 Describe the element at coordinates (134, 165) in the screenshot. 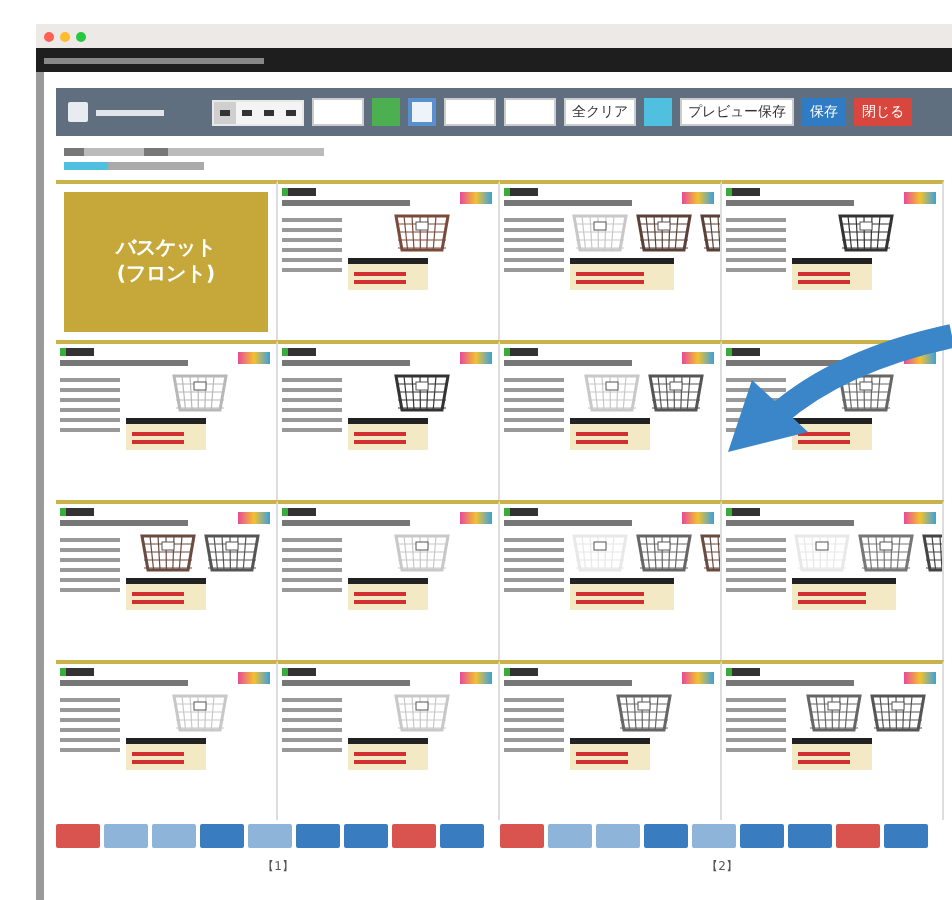

I see `filter-row-drawing` at that location.